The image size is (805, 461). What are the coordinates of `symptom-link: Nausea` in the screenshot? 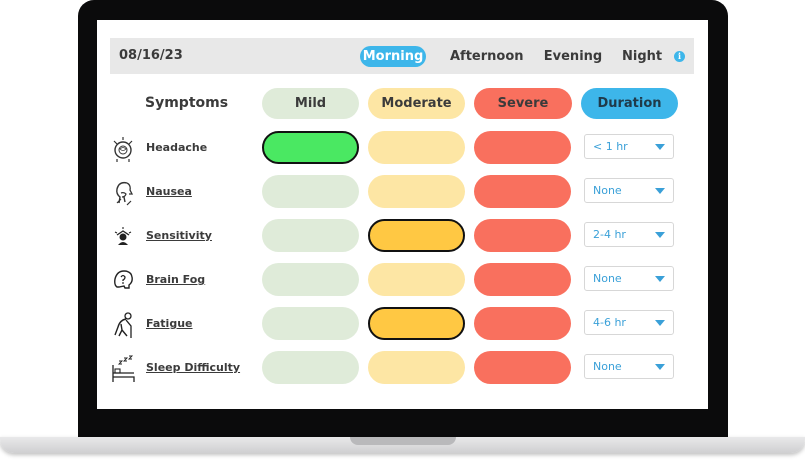 It's located at (169, 192).